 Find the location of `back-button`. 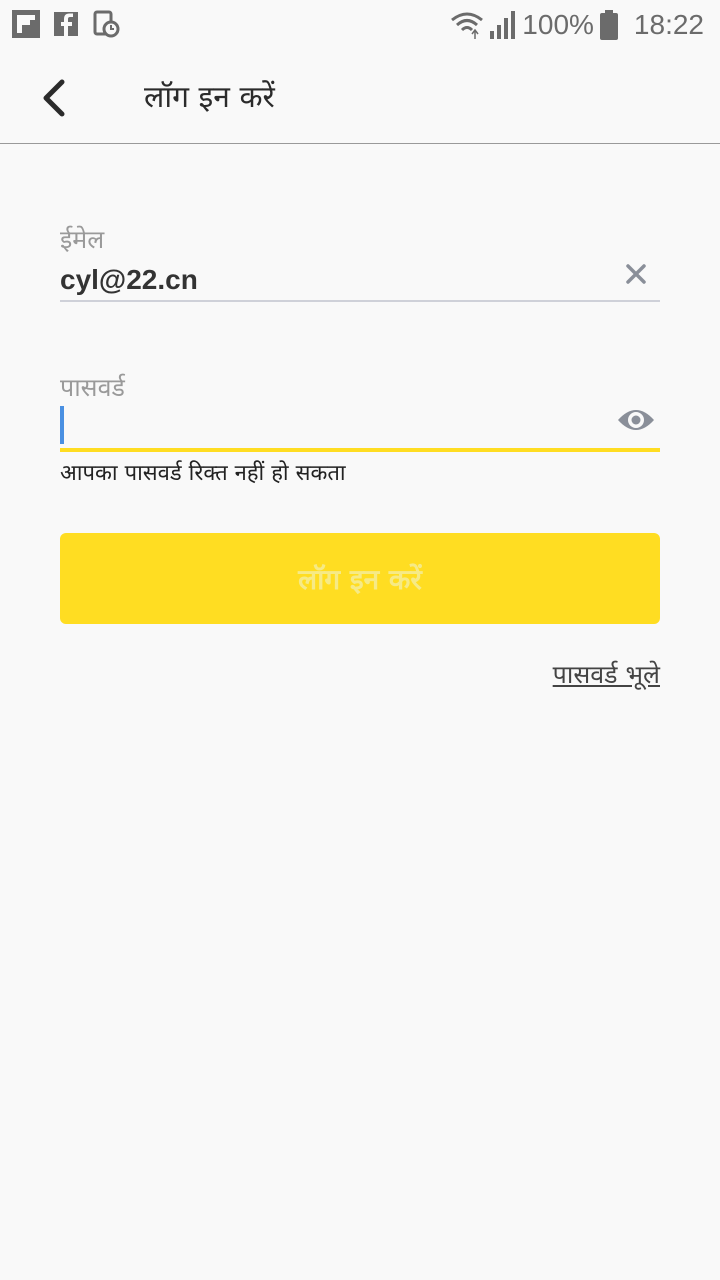

back-button is located at coordinates (54, 98).